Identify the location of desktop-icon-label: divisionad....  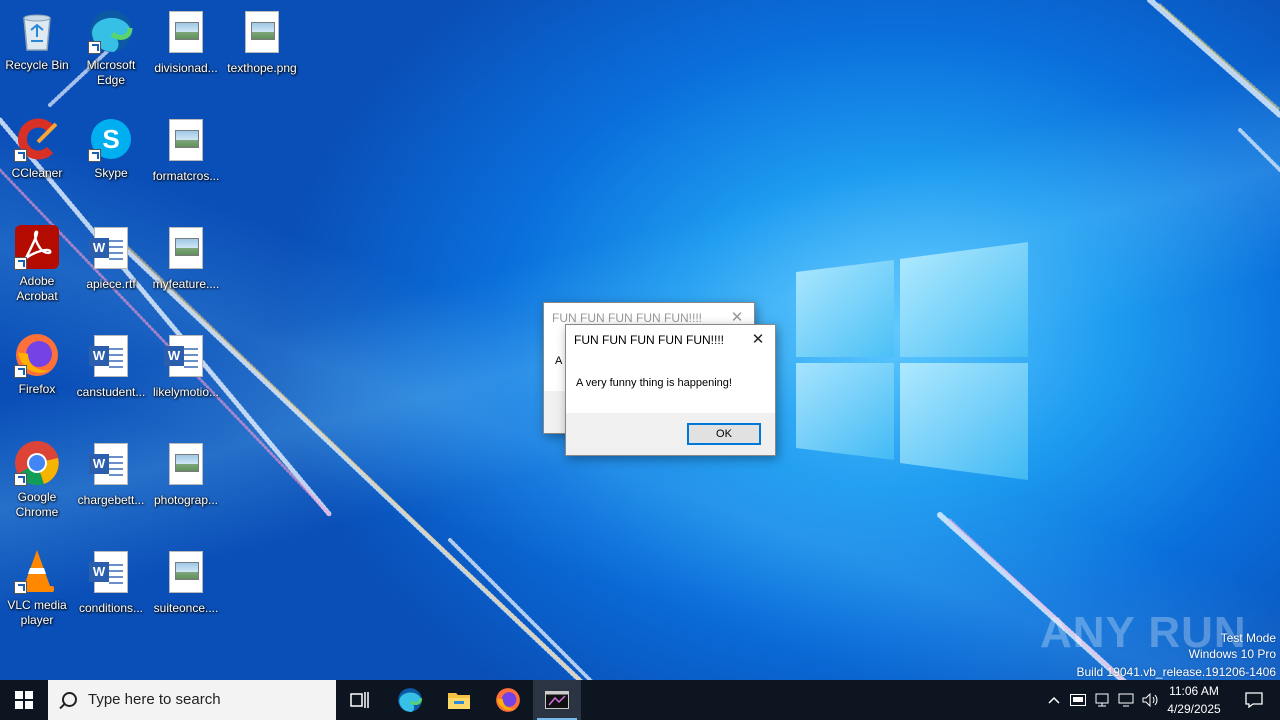
(186, 68).